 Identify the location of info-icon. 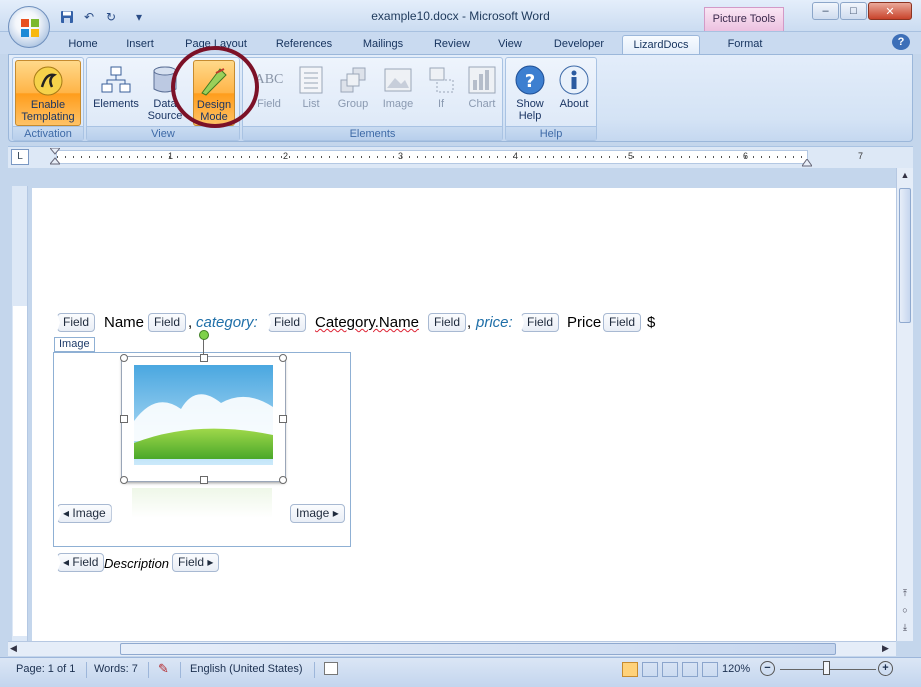
(574, 80).